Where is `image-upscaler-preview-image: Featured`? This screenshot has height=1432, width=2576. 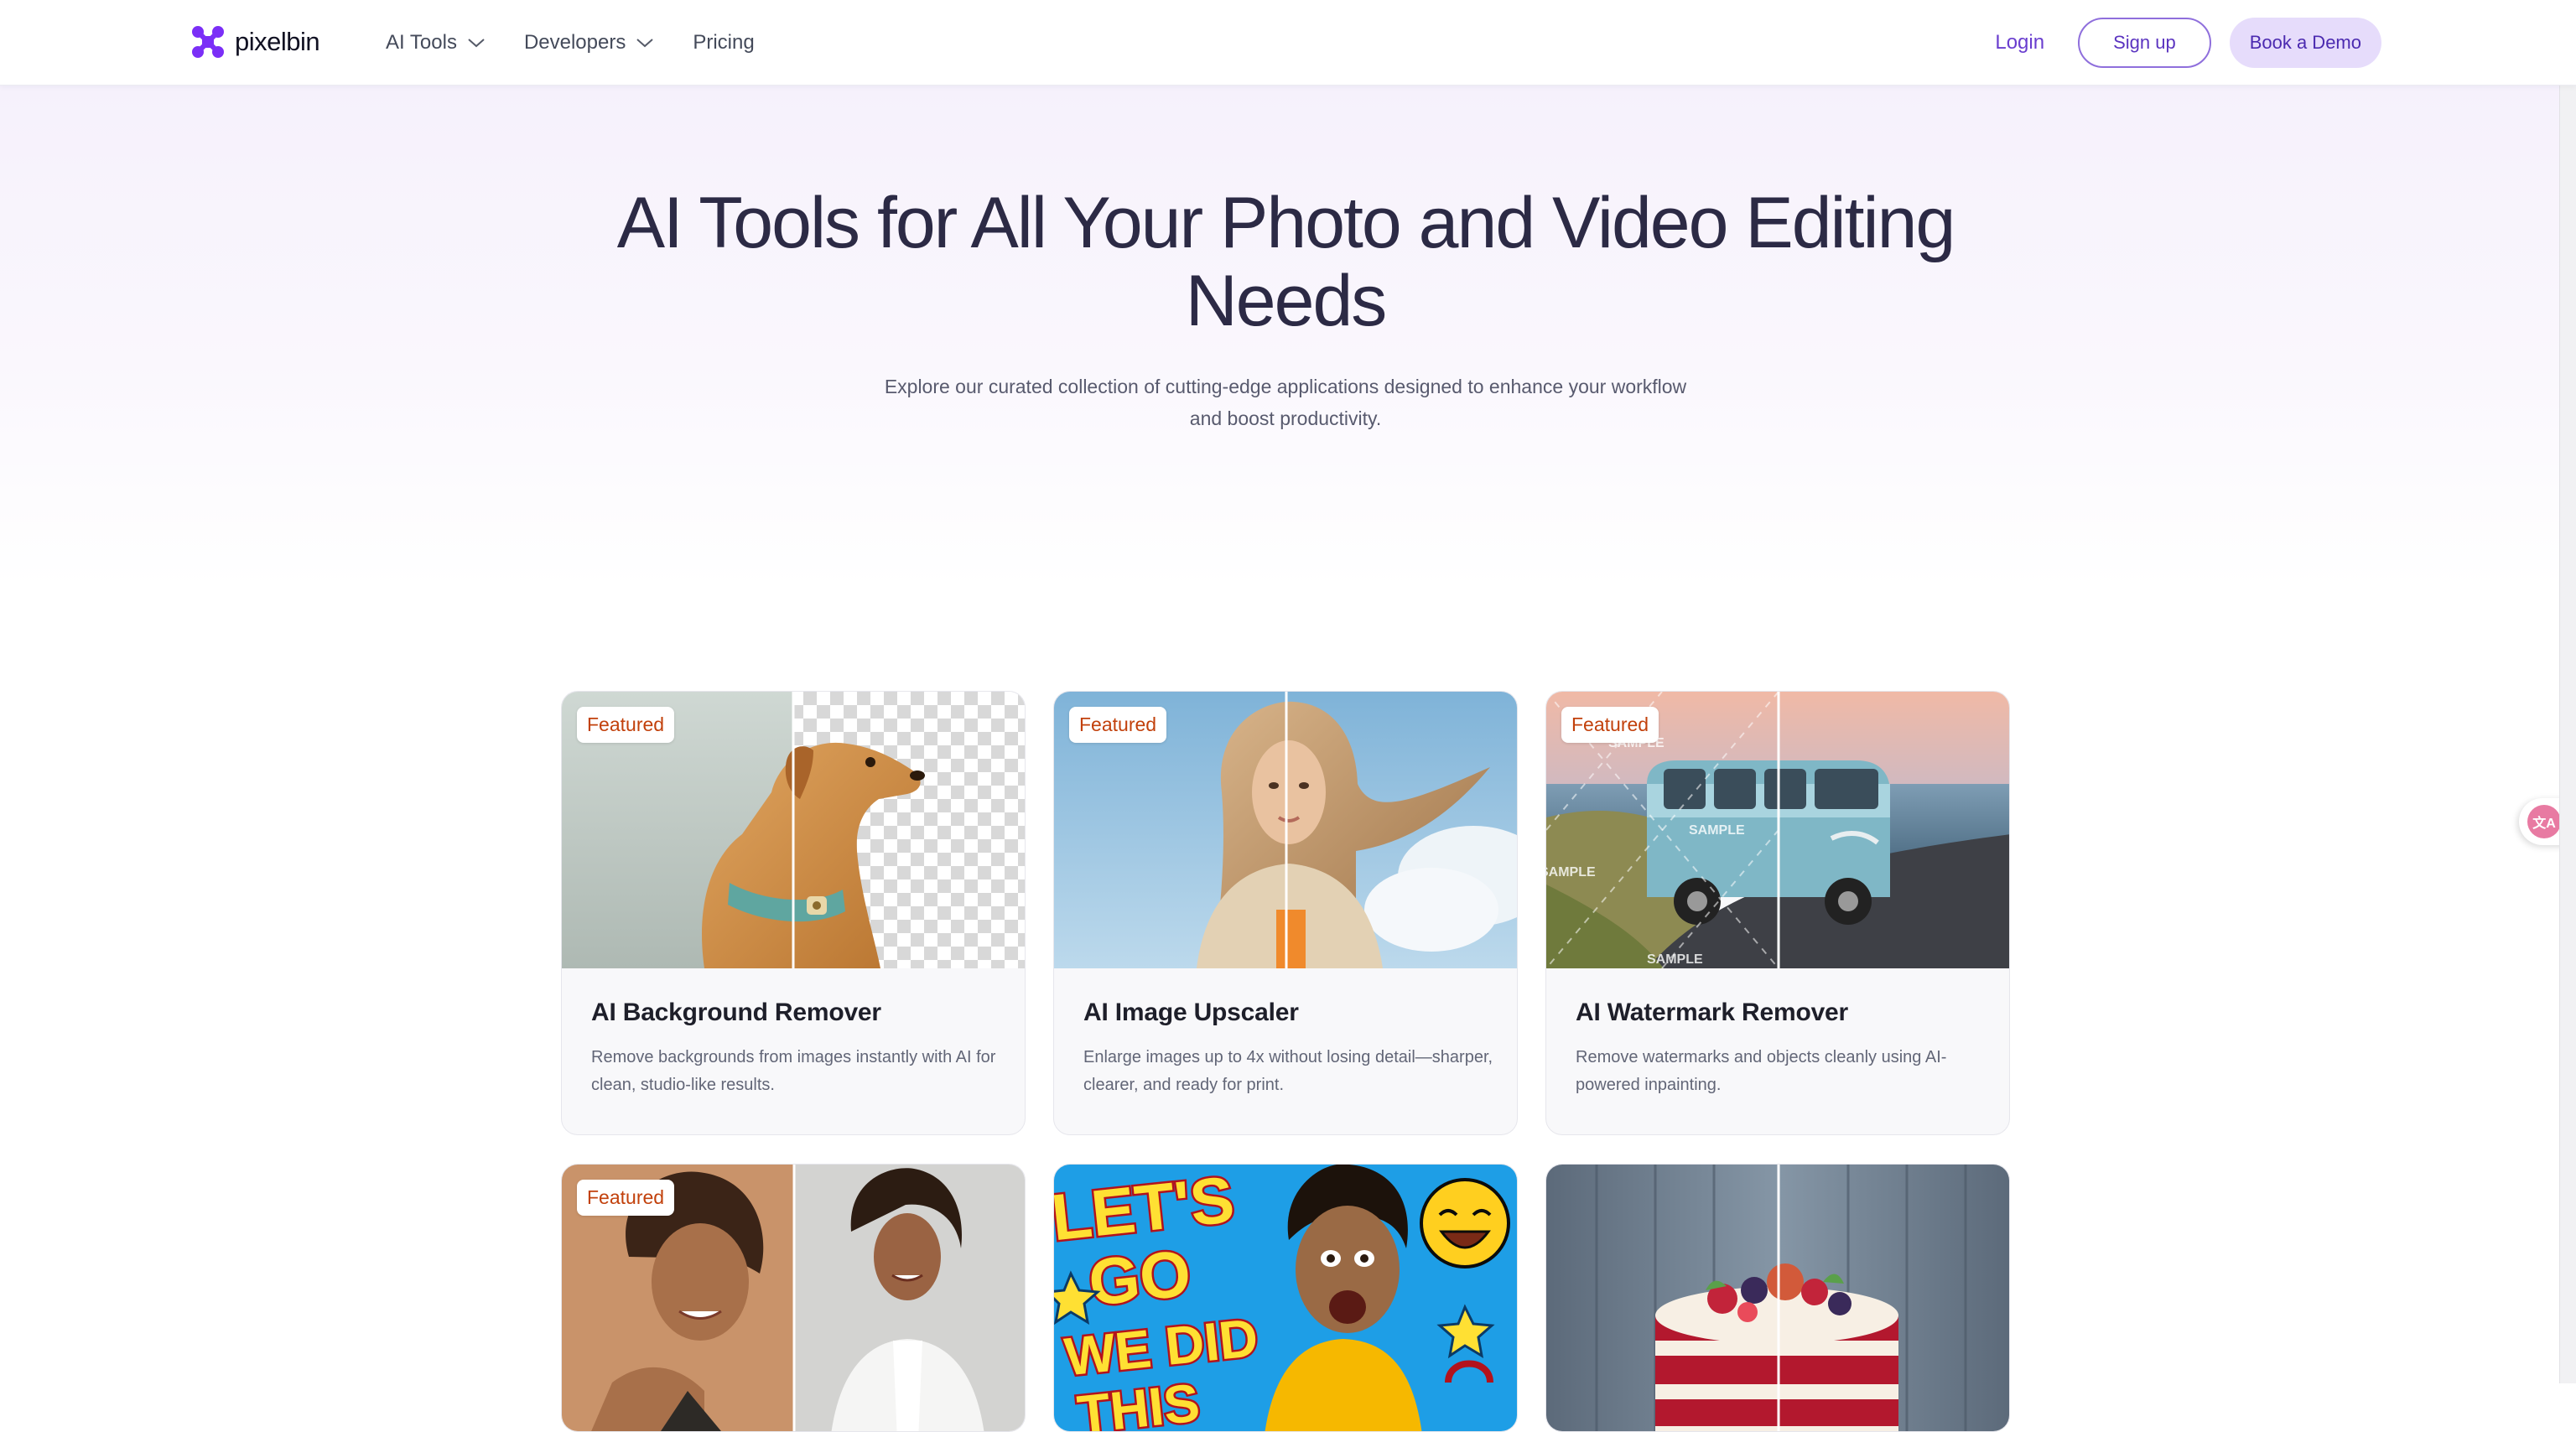
image-upscaler-preview-image: Featured is located at coordinates (1285, 830).